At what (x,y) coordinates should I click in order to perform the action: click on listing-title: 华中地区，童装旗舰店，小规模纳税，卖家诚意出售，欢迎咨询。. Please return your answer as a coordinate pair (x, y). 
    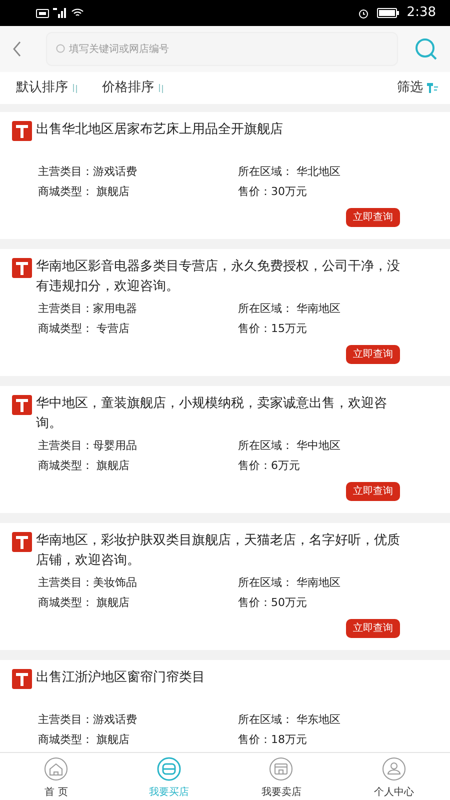
    Looking at the image, I should click on (212, 414).